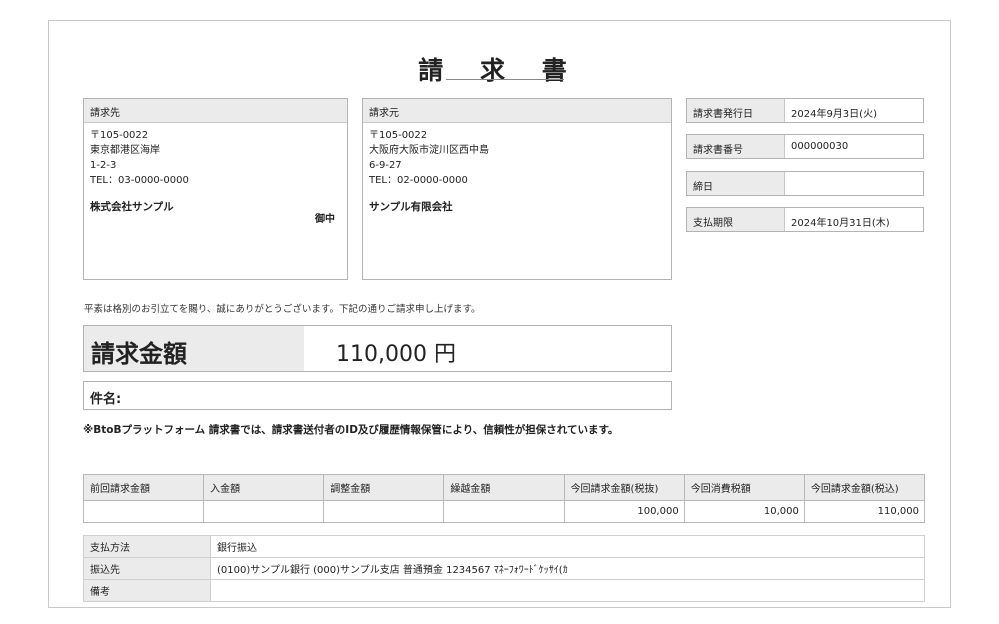  What do you see at coordinates (505, 79) in the screenshot?
I see `title-underline` at bounding box center [505, 79].